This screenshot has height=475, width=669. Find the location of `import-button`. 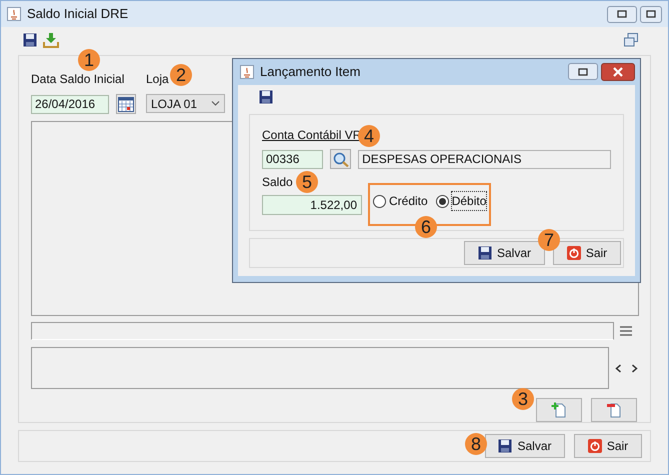

import-button is located at coordinates (51, 40).